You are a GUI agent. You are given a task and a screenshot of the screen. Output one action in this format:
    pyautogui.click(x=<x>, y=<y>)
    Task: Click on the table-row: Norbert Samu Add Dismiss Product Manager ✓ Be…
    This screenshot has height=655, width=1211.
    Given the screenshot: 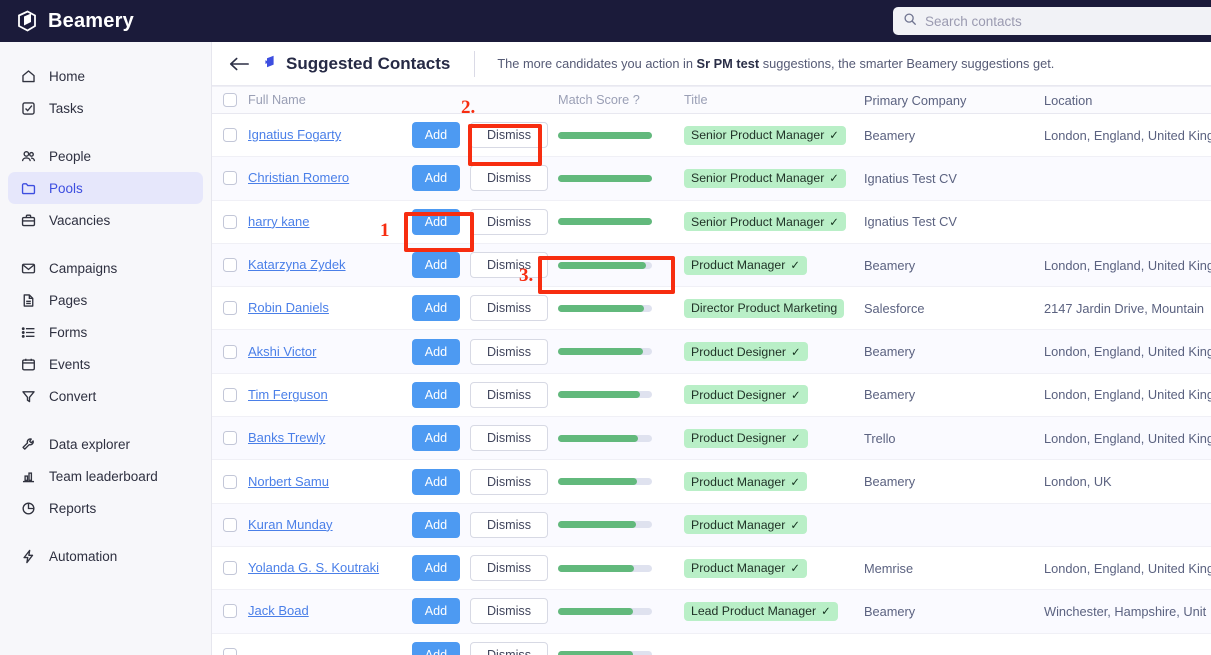 What is the action you would take?
    pyautogui.click(x=711, y=482)
    